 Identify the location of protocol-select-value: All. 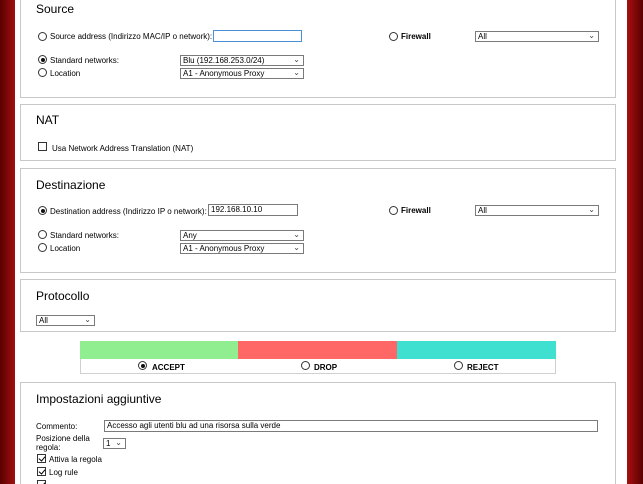
(43, 320).